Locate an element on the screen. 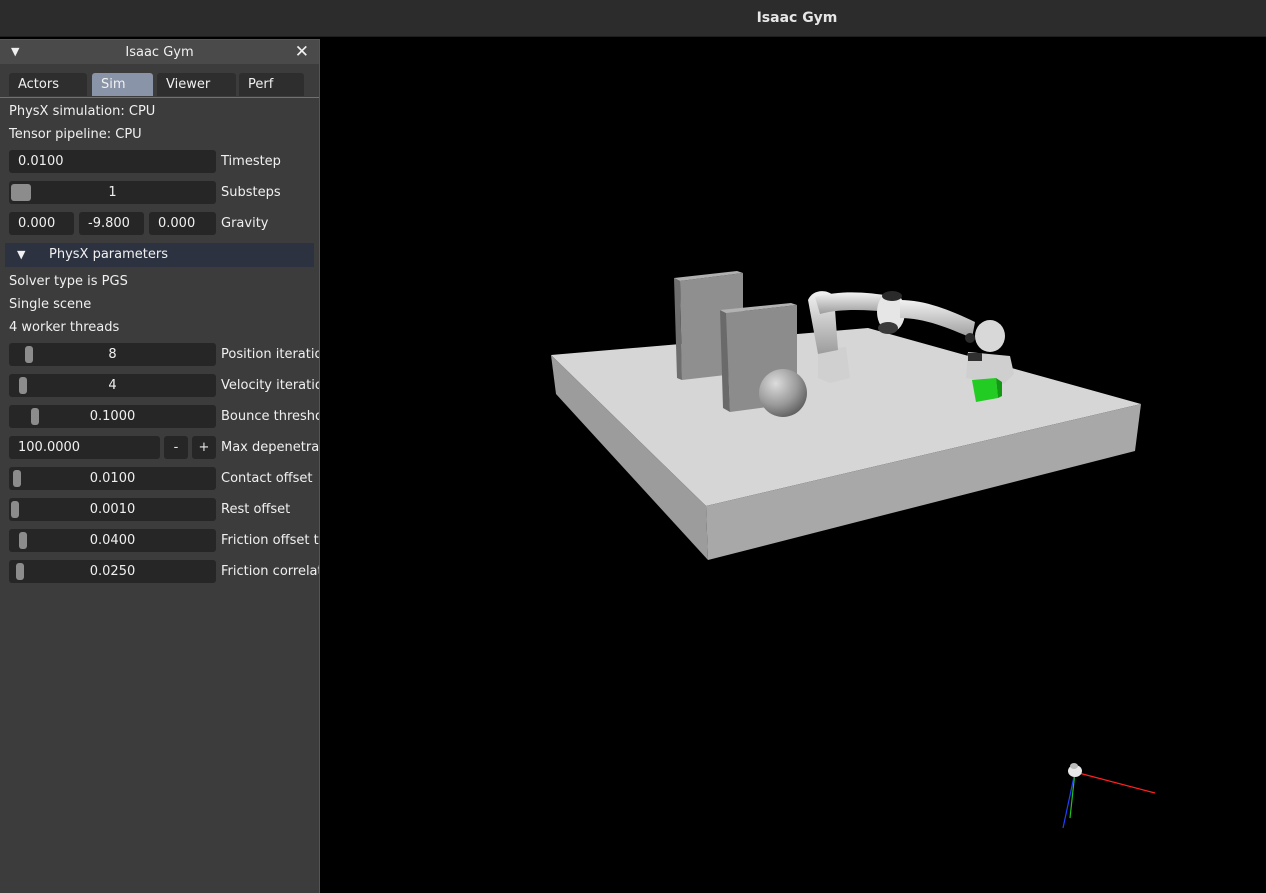 The image size is (1266, 893). max-depenetration-label: Max depenetrat is located at coordinates (270, 447).